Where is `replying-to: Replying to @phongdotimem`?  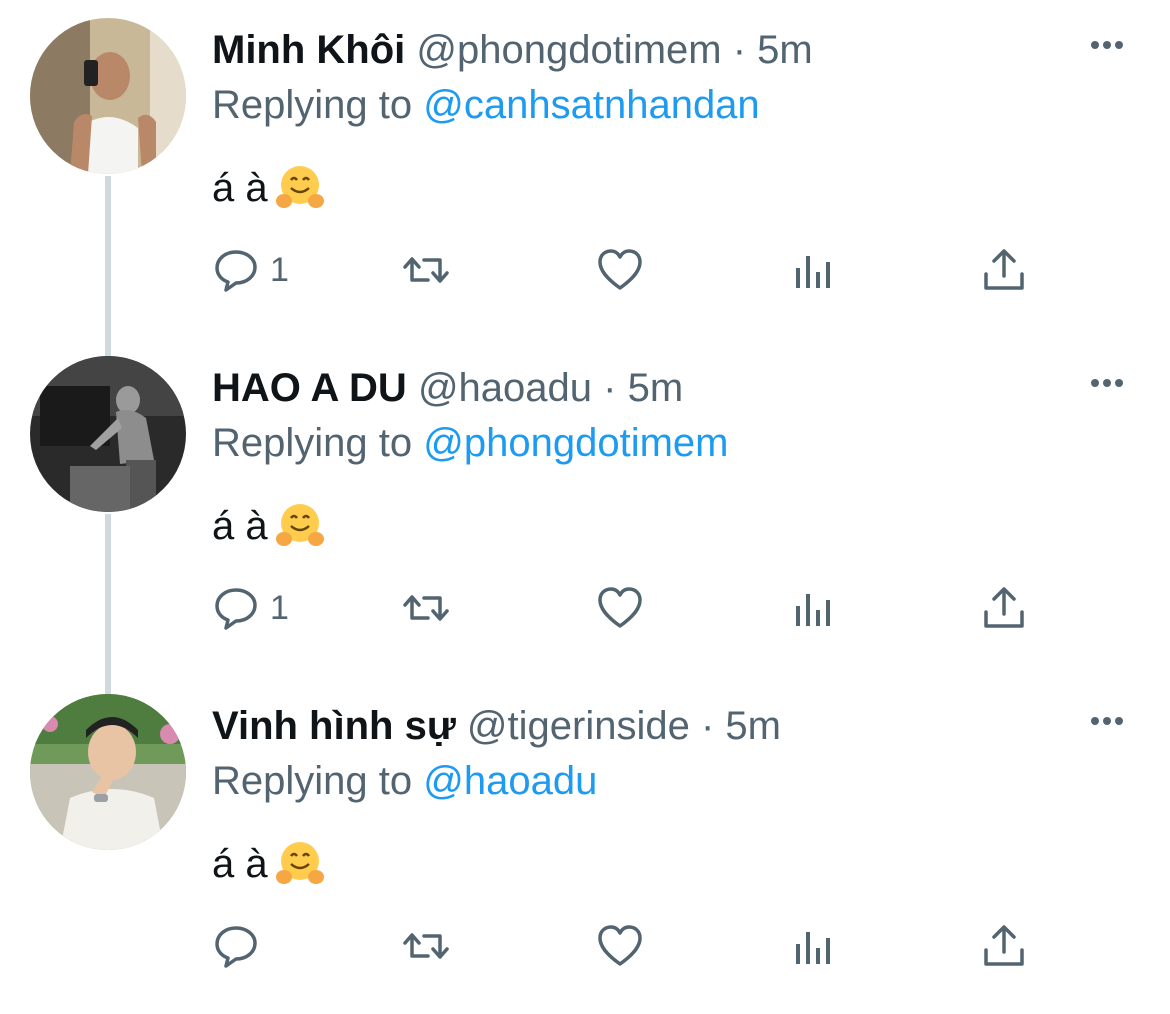
replying-to: Replying to @phongdotimem is located at coordinates (470, 443).